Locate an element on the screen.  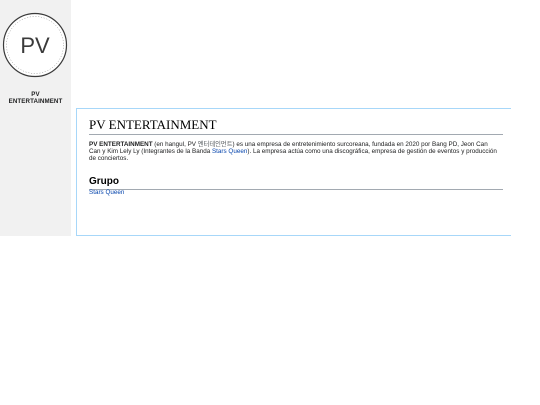
site-name: PV ENTERTAINMENT is located at coordinates (35, 98).